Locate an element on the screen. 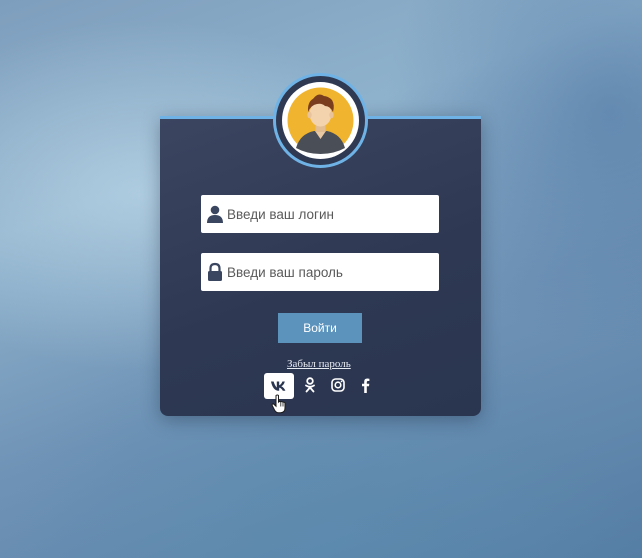 This screenshot has width=642, height=558. avatar is located at coordinates (320, 120).